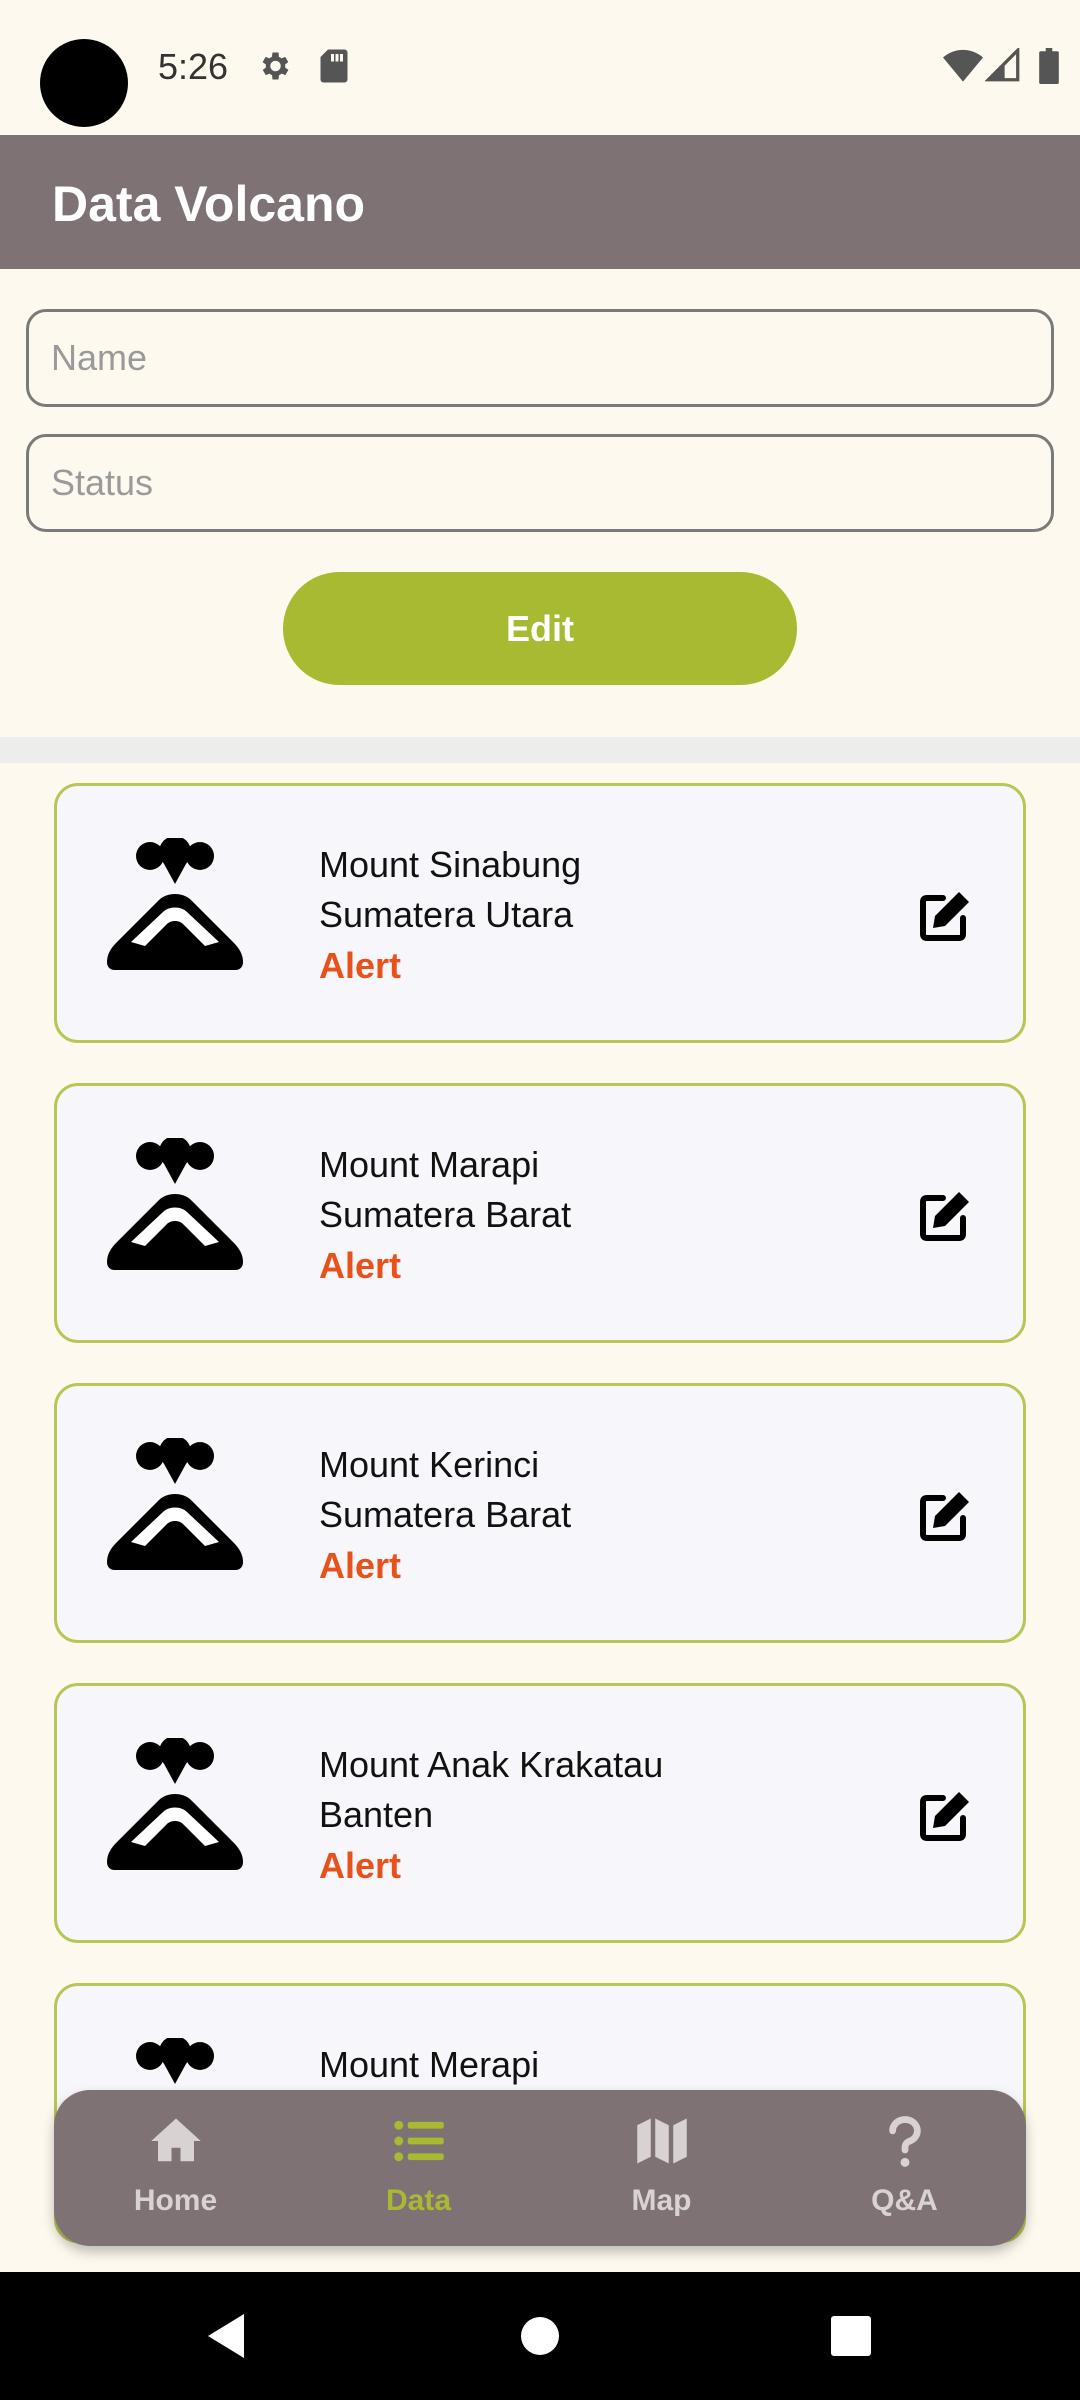 This screenshot has height=2400, width=1080. Describe the element at coordinates (419, 2141) in the screenshot. I see `list-icon` at that location.